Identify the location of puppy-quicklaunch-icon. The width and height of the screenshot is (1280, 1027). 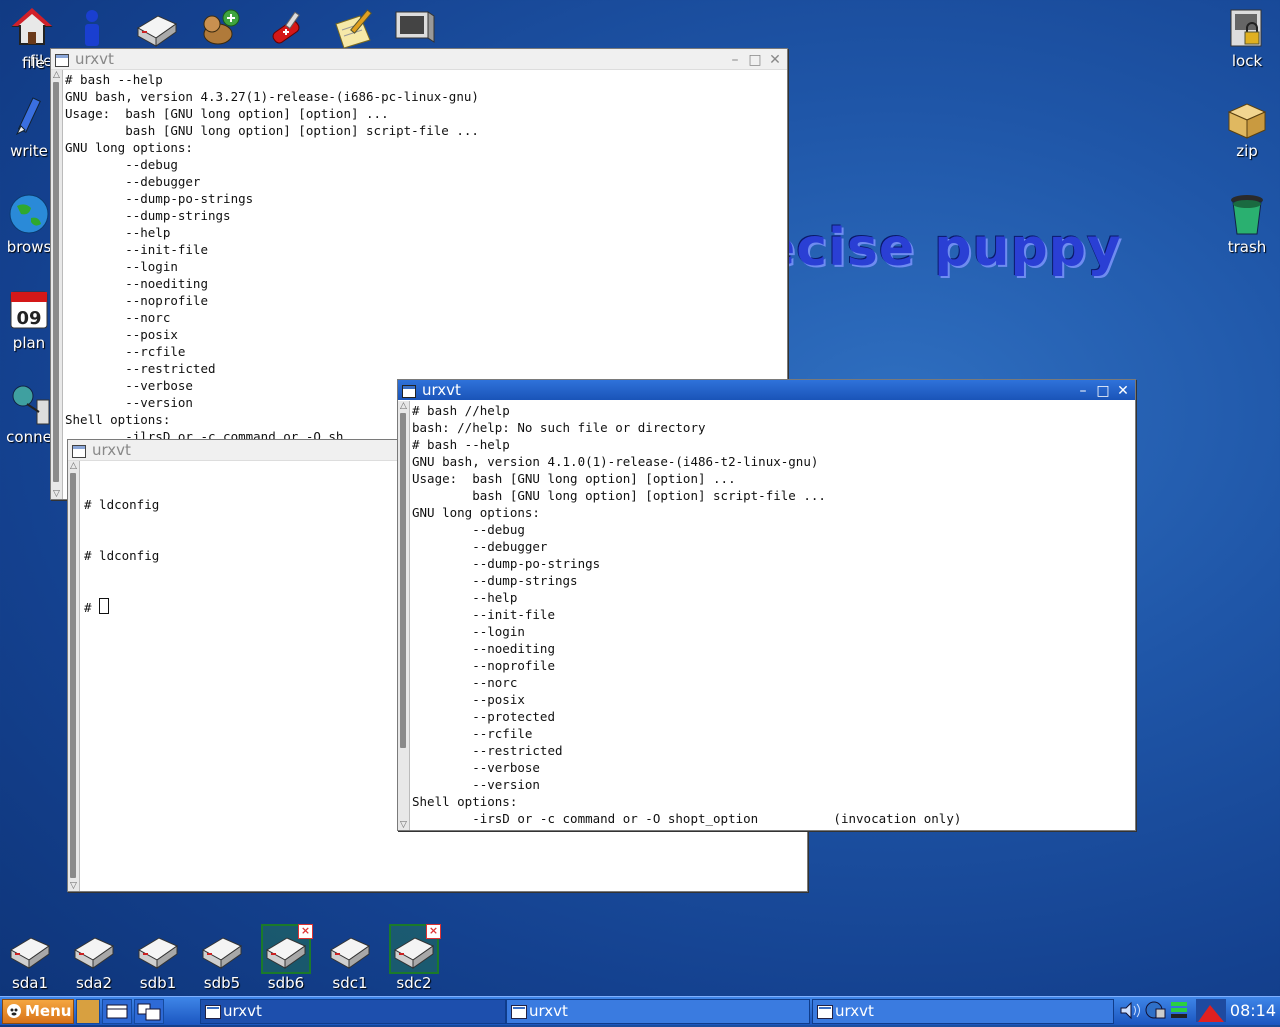
(88, 1011).